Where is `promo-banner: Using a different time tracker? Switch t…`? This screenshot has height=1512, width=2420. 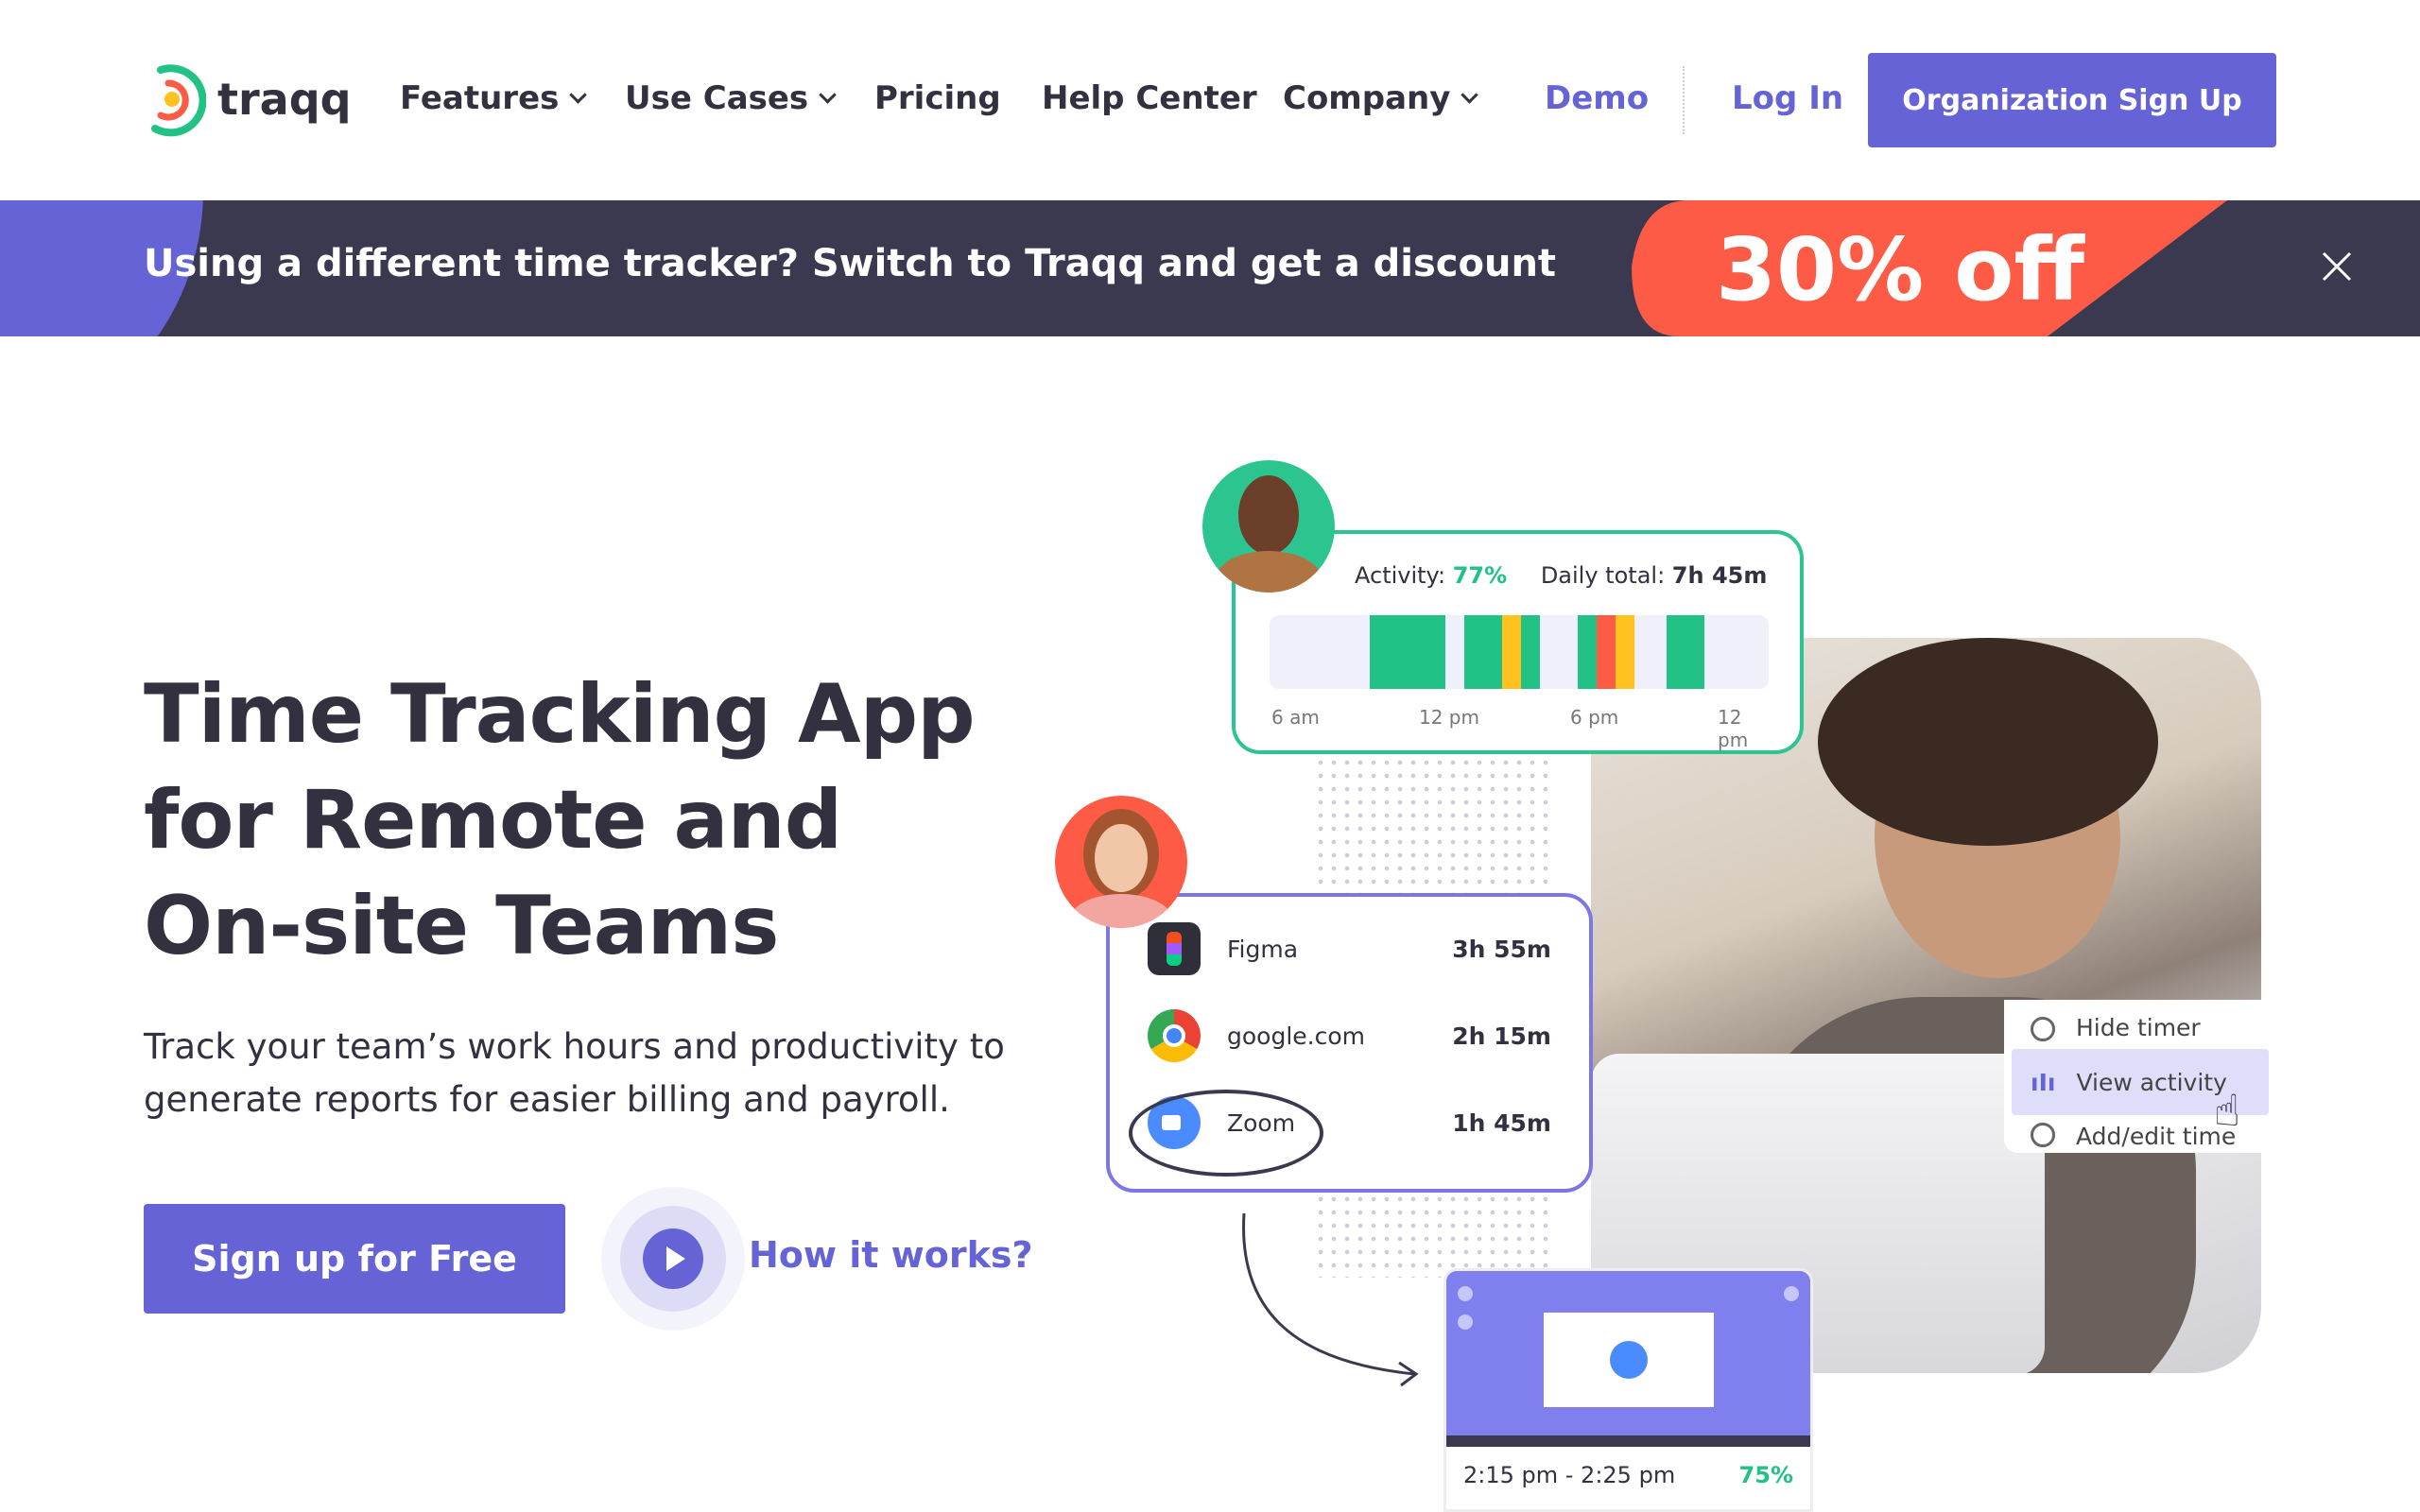
promo-banner: Using a different time tracker? Switch t… is located at coordinates (1210, 268).